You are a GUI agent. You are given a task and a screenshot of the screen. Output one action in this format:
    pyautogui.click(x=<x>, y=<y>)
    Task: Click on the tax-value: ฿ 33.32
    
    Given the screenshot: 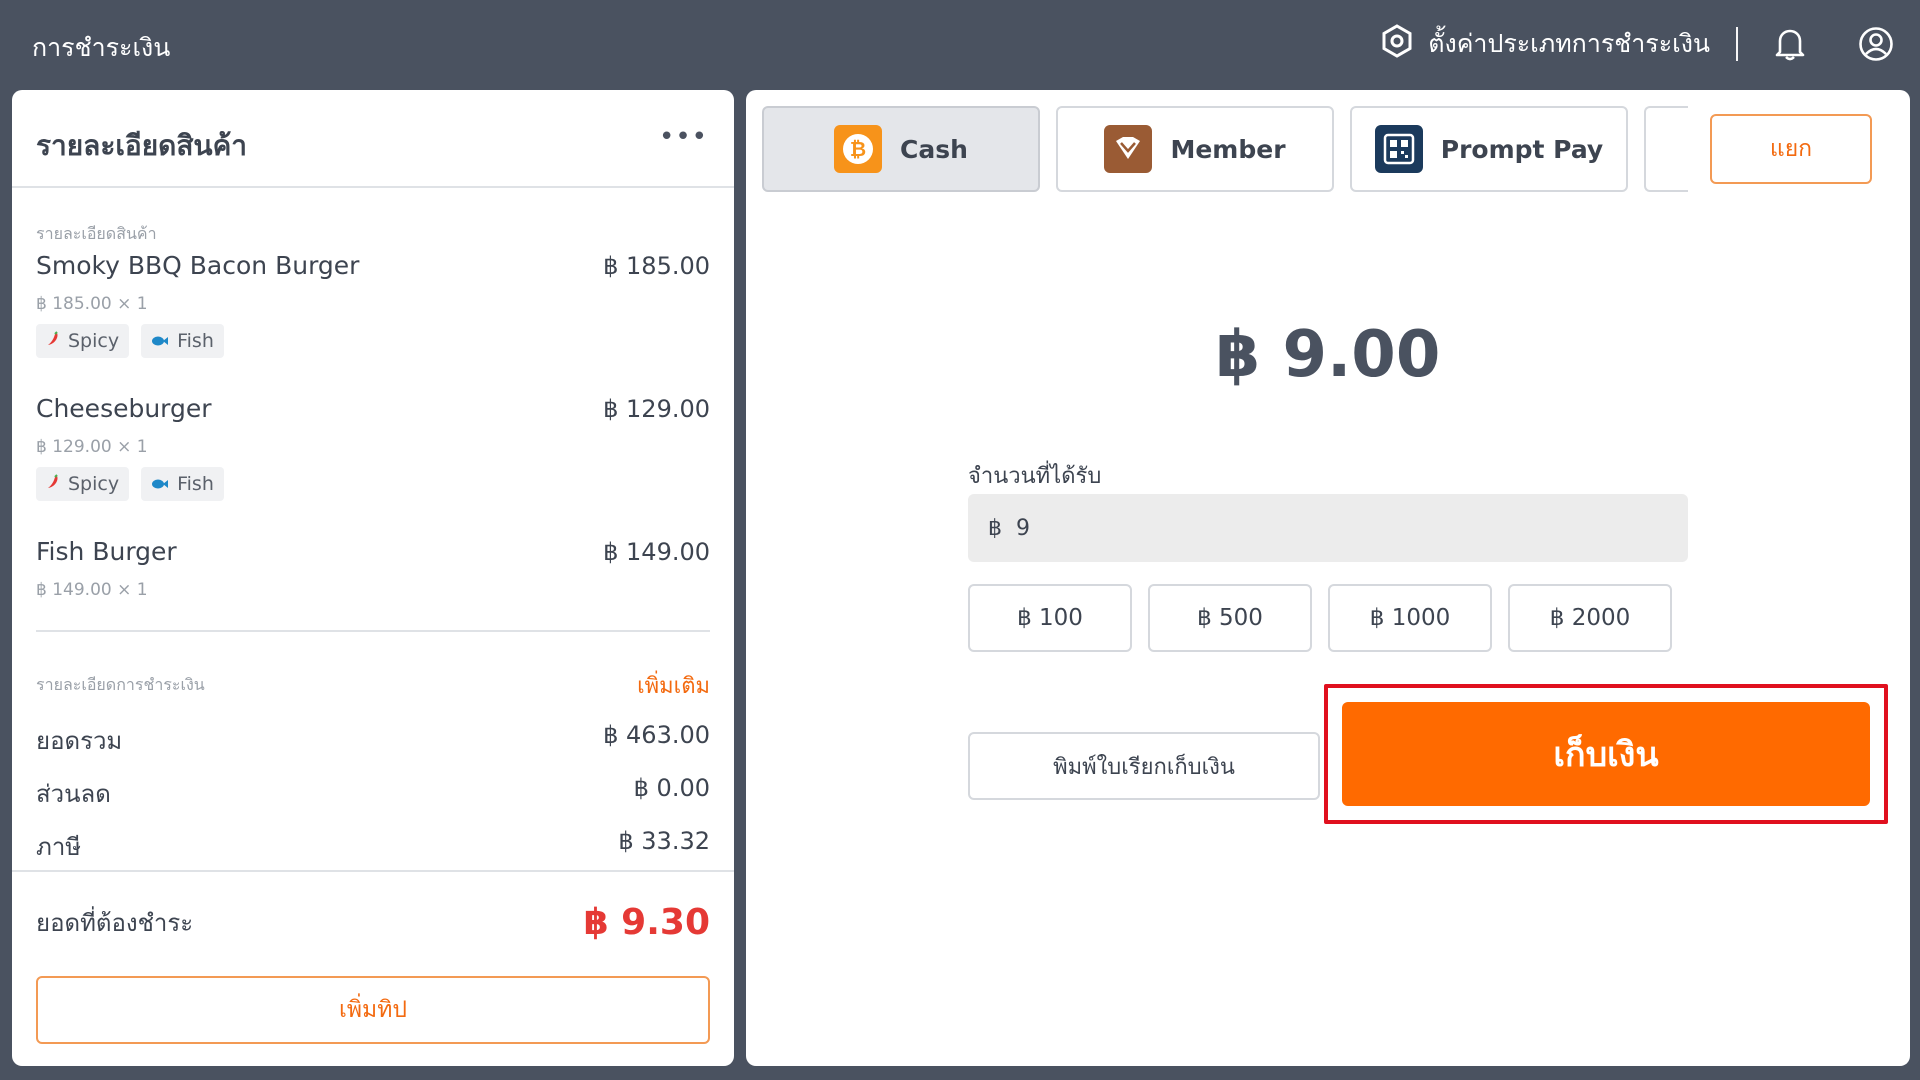 What is the action you would take?
    pyautogui.click(x=664, y=841)
    